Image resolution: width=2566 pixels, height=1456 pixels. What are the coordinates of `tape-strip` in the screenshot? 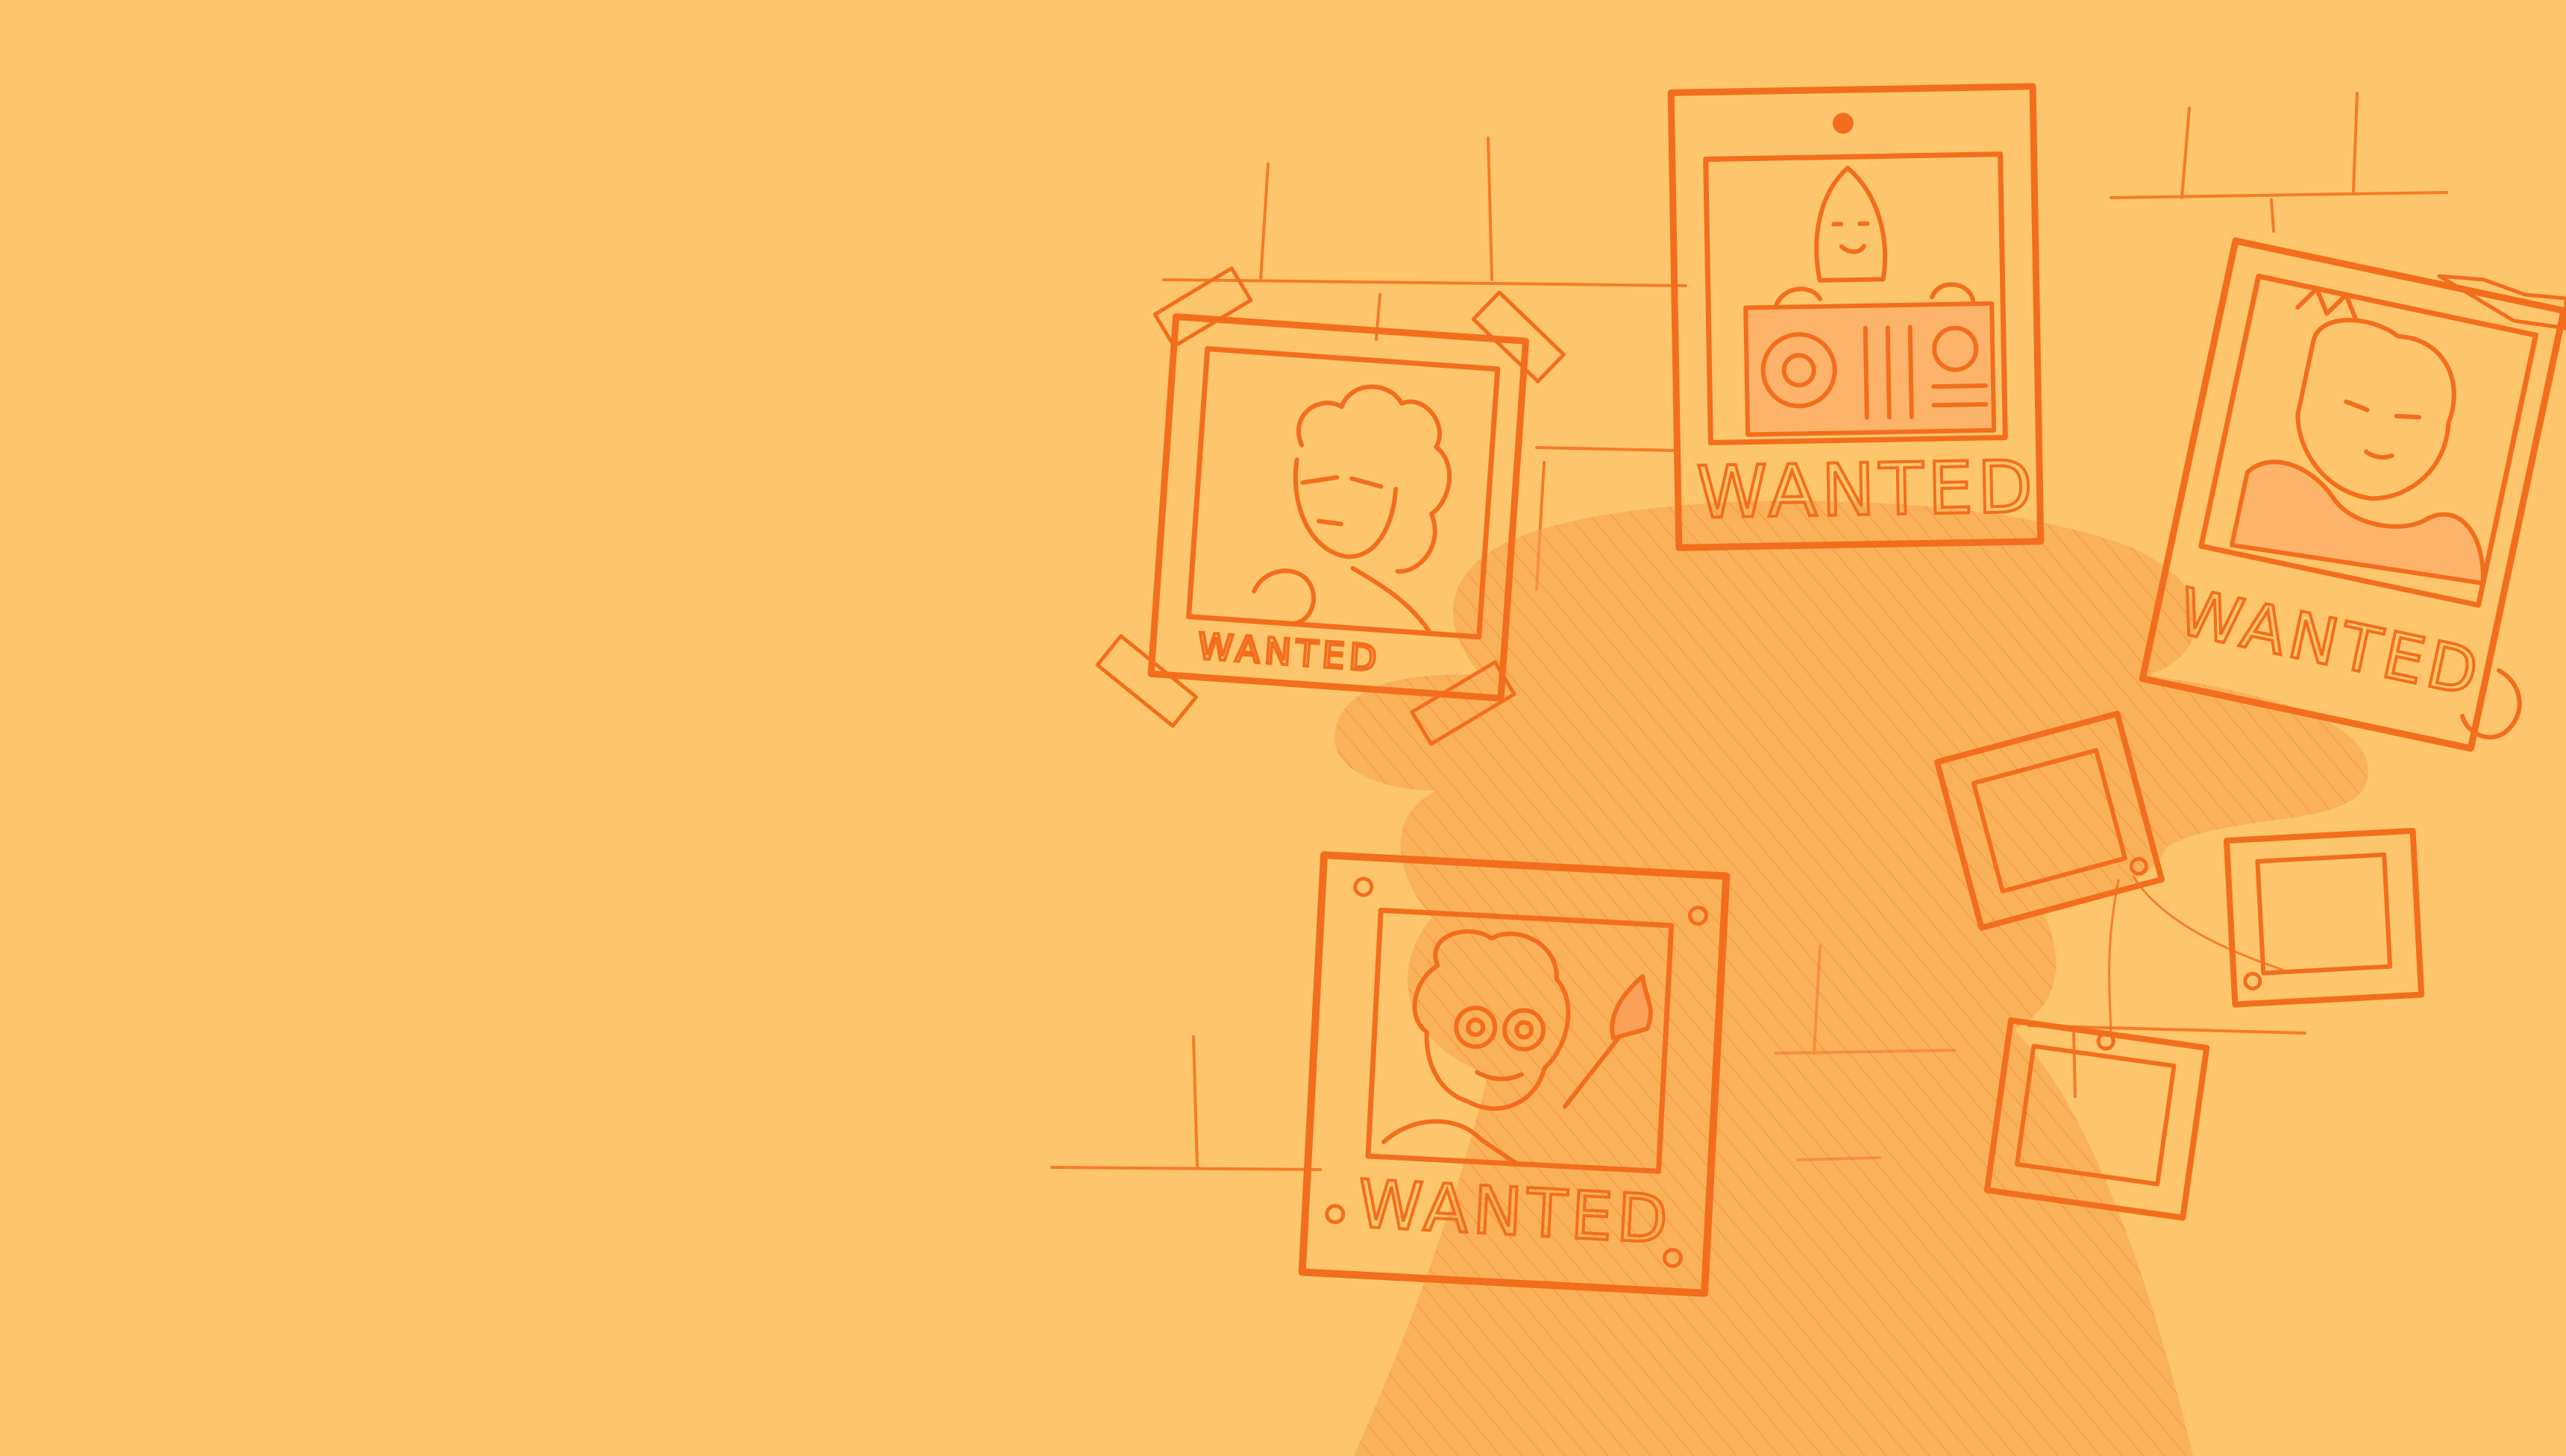 It's located at (1147, 681).